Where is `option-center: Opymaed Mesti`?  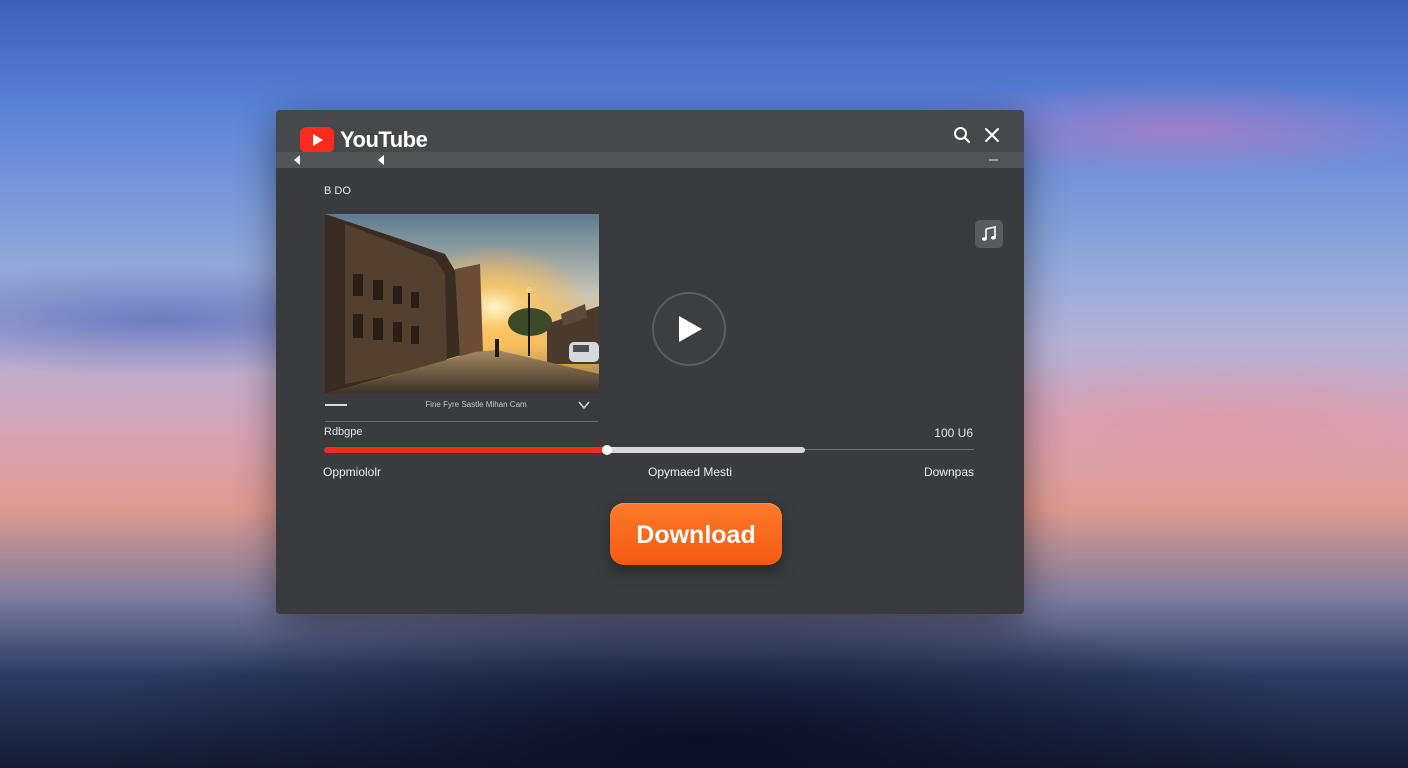
option-center: Opymaed Mesti is located at coordinates (690, 472).